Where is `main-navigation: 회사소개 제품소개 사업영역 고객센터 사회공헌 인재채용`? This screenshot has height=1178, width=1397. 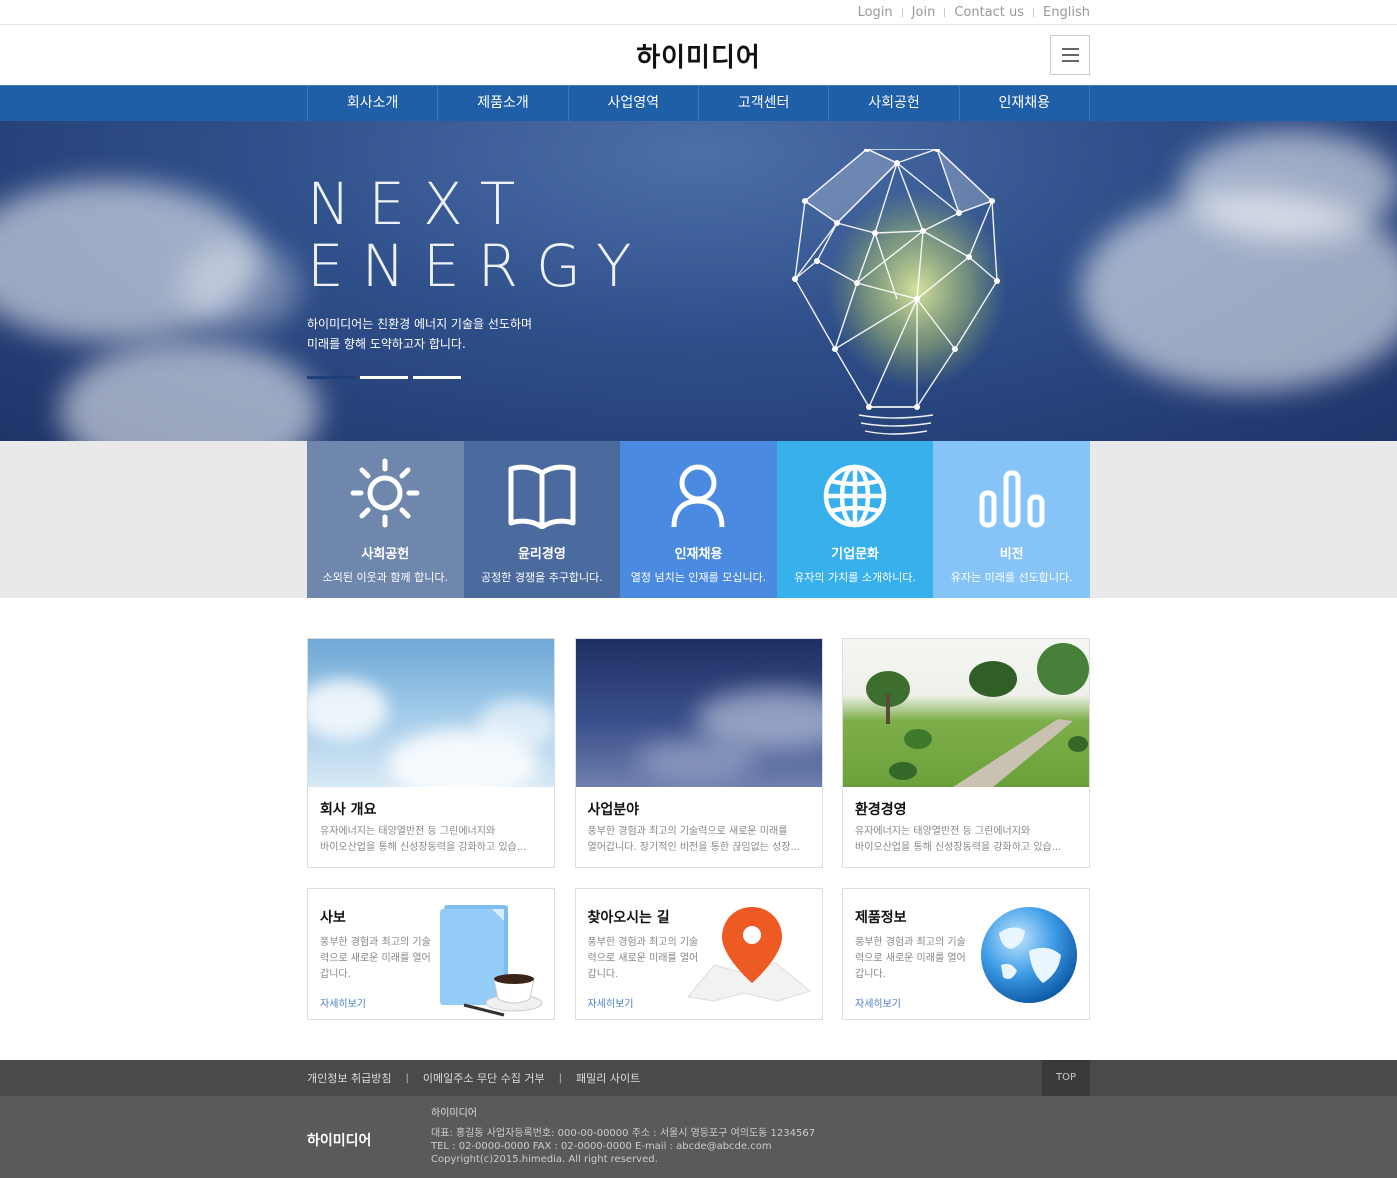 main-navigation: 회사소개 제품소개 사업영역 고객센터 사회공헌 인재채용 is located at coordinates (698, 103).